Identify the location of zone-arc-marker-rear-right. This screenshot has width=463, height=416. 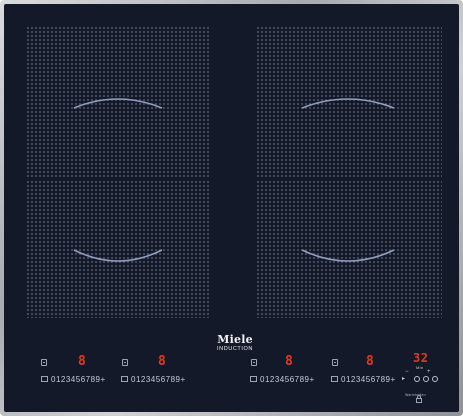
(348, 103).